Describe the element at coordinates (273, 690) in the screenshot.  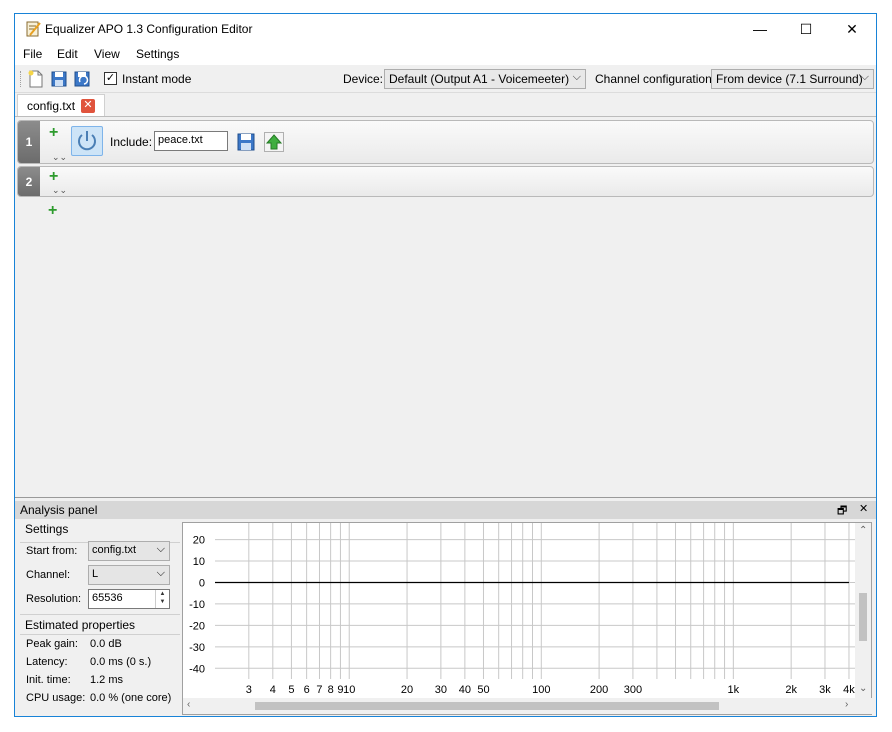
I see `x-tick-label: 4` at that location.